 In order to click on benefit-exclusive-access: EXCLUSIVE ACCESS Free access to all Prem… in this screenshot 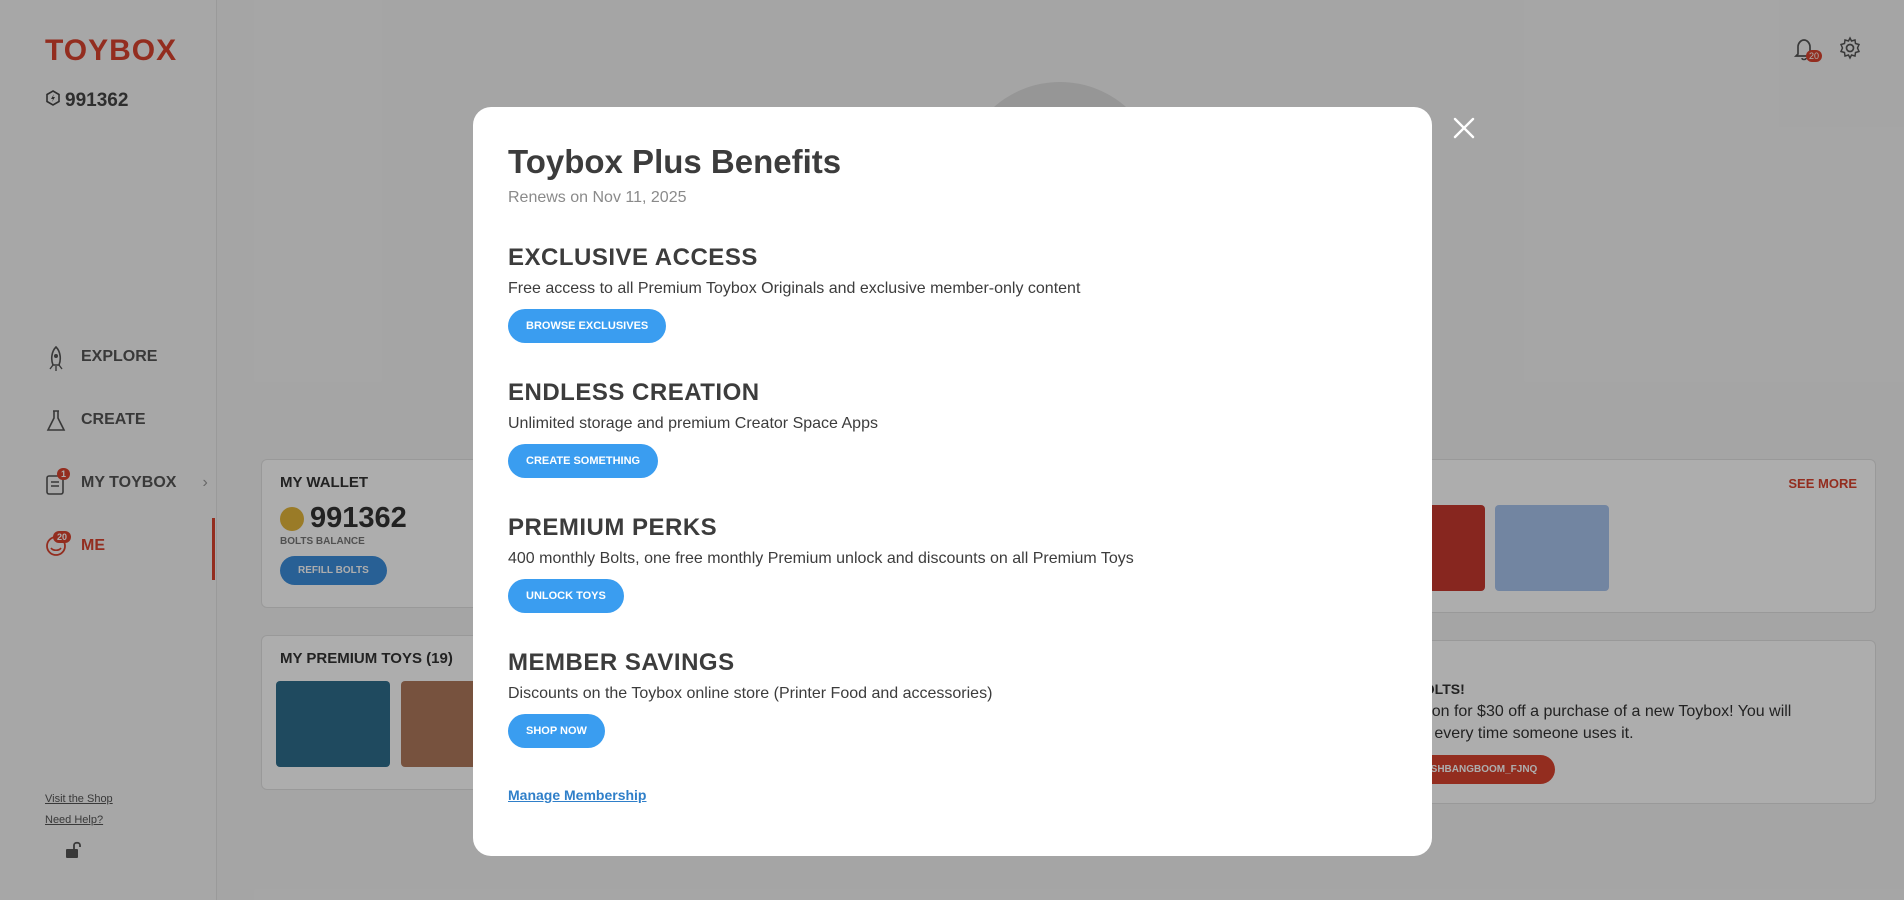, I will do `click(794, 293)`.